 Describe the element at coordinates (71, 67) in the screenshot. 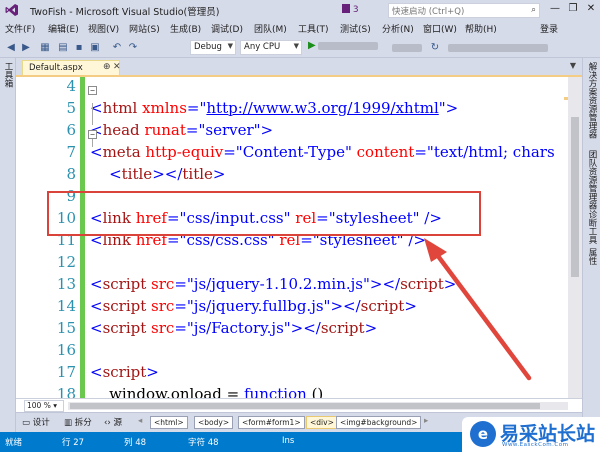

I see `tab-default-aspx: Default.aspx ⊕ ✕` at that location.